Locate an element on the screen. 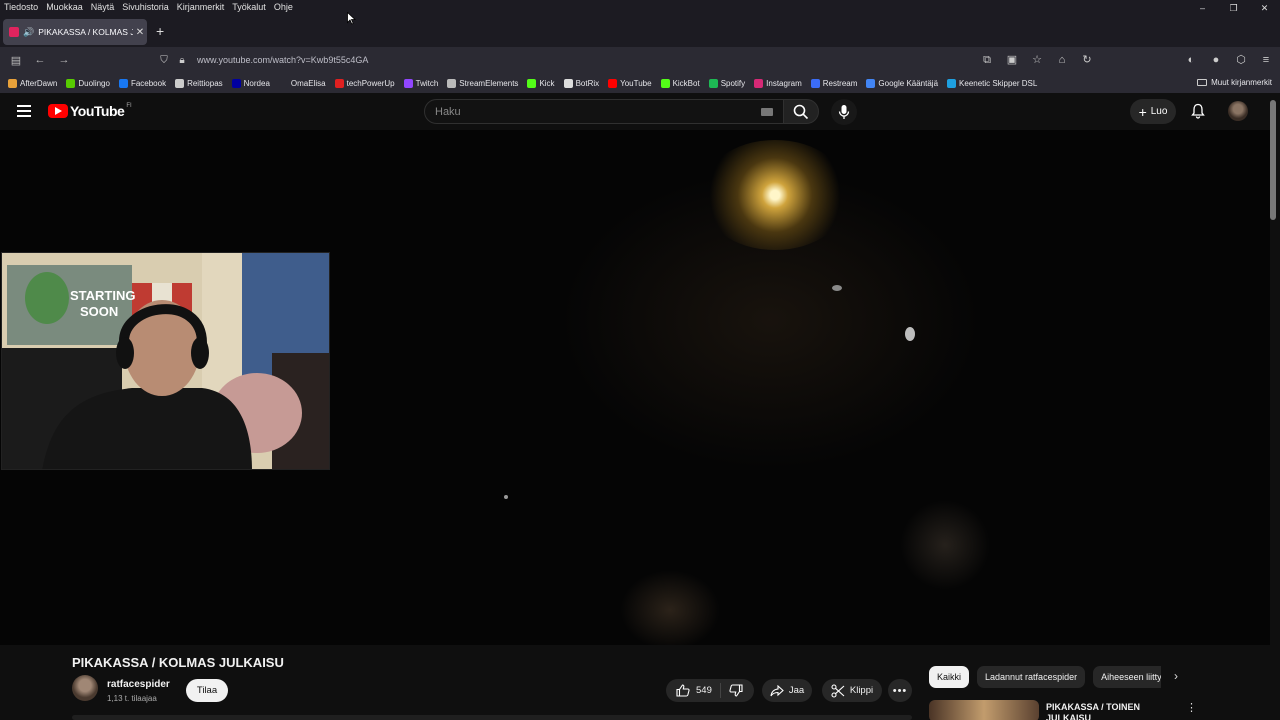  user-avatar is located at coordinates (1238, 111).